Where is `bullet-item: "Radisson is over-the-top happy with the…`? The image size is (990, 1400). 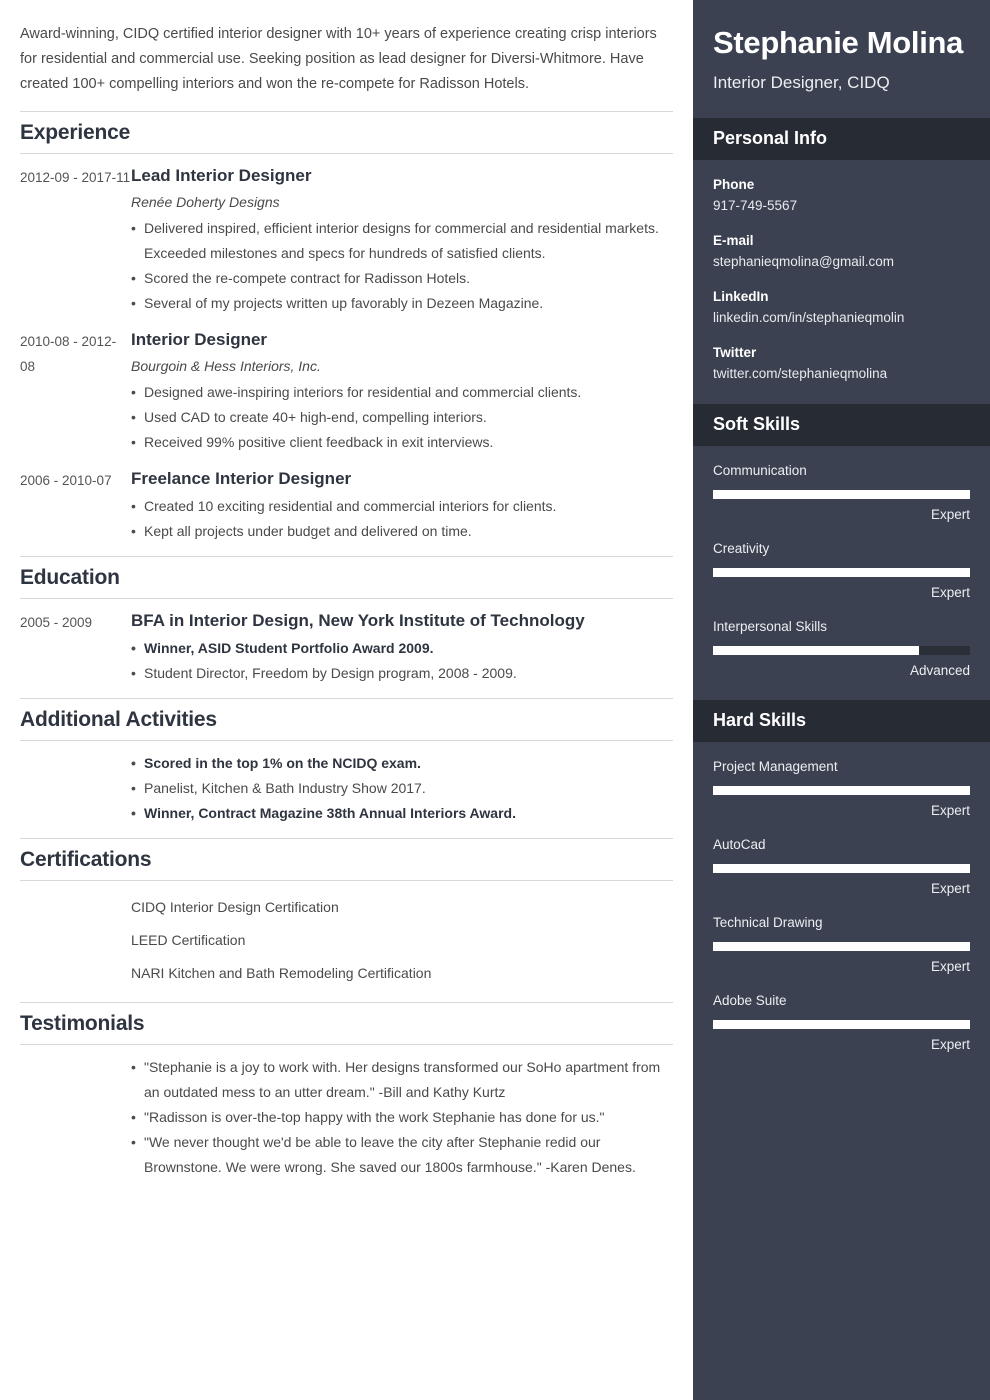
bullet-item: "Radisson is over-the-top happy with the… is located at coordinates (398, 1117).